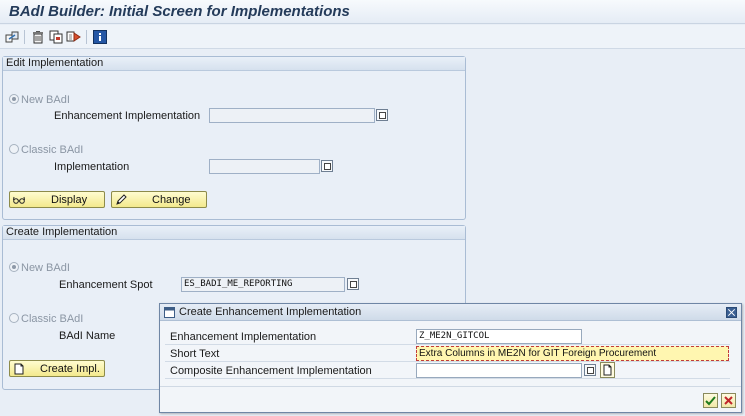  Describe the element at coordinates (70, 369) in the screenshot. I see `create-implementation-button-label: Create Impl.` at that location.